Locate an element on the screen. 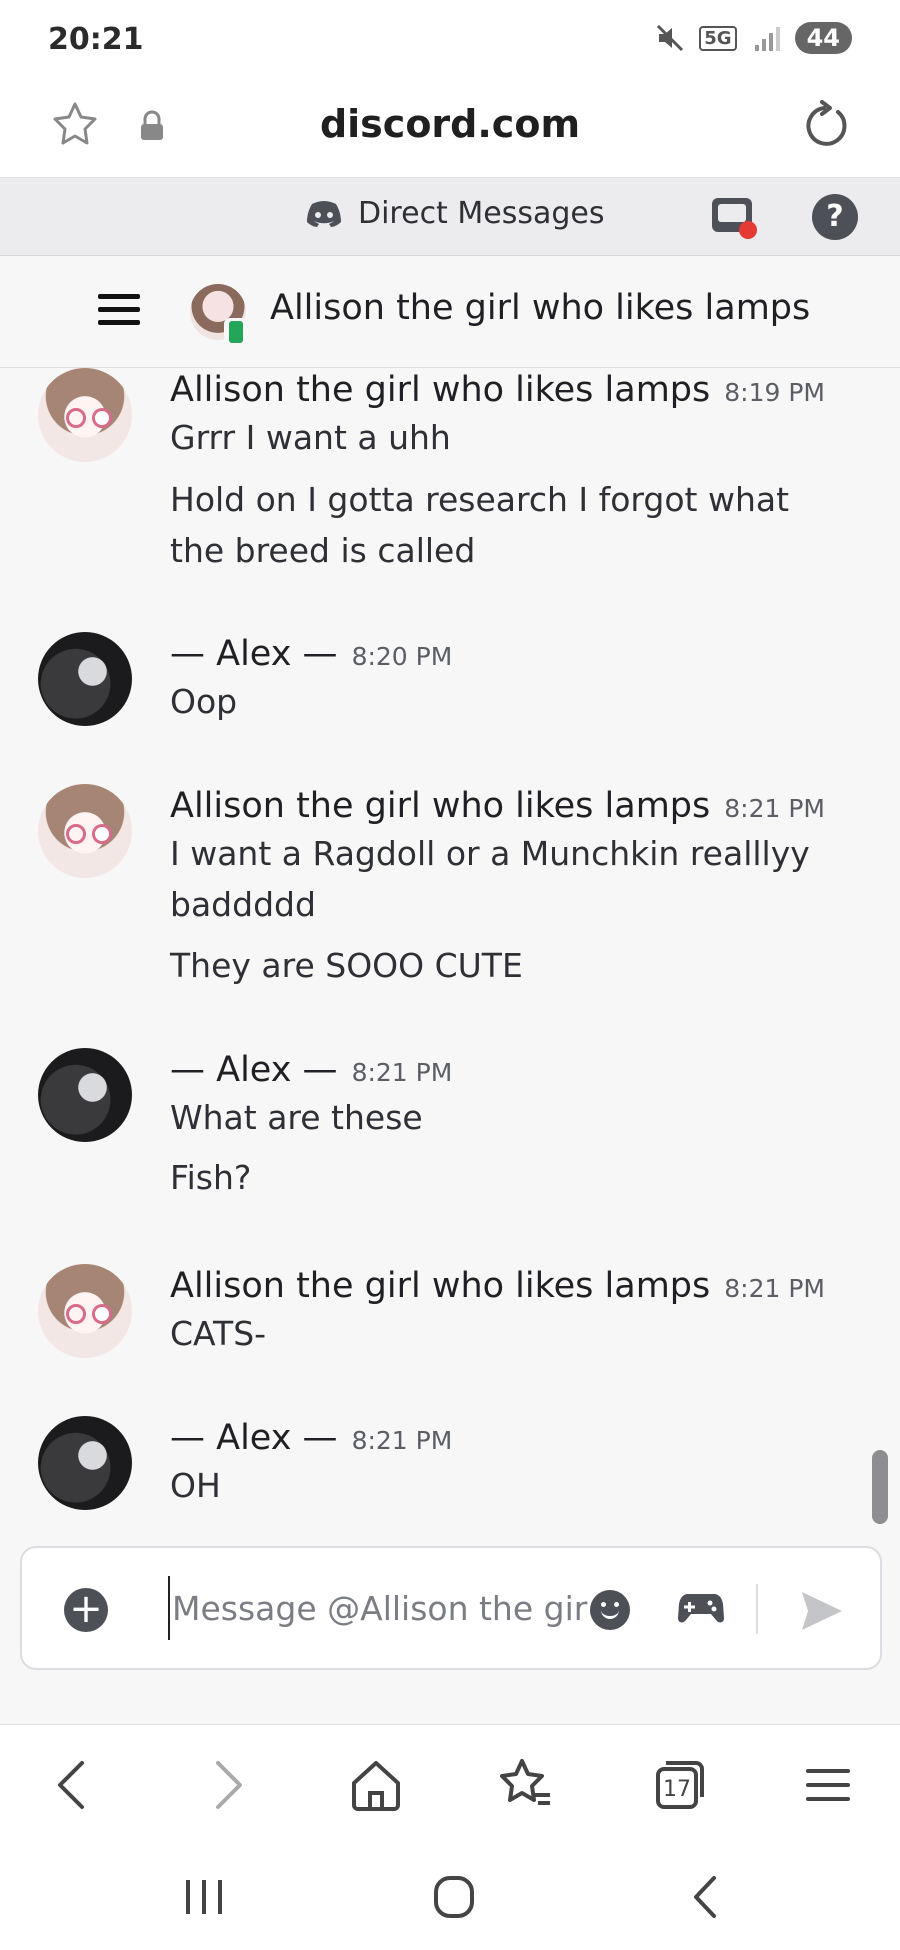 This screenshot has width=900, height=1950. bookmarks-icon is located at coordinates (526, 1785).